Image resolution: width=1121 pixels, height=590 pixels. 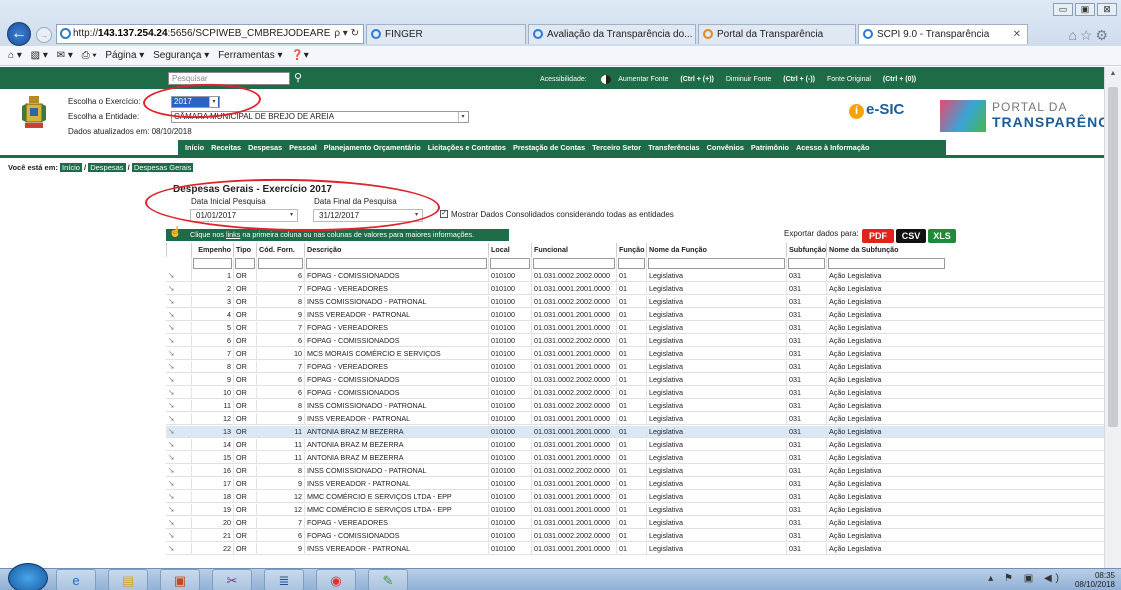 I want to click on taskbar-word-icon: ≣, so click(x=284, y=579).